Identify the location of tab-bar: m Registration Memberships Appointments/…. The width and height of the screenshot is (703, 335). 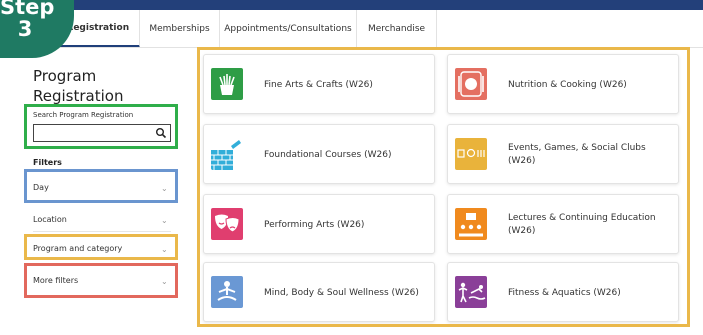
(351, 29).